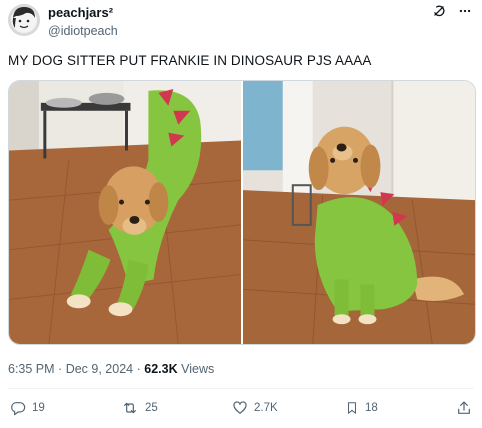 The image size is (482, 428). I want to click on grok-icon, so click(439, 11).